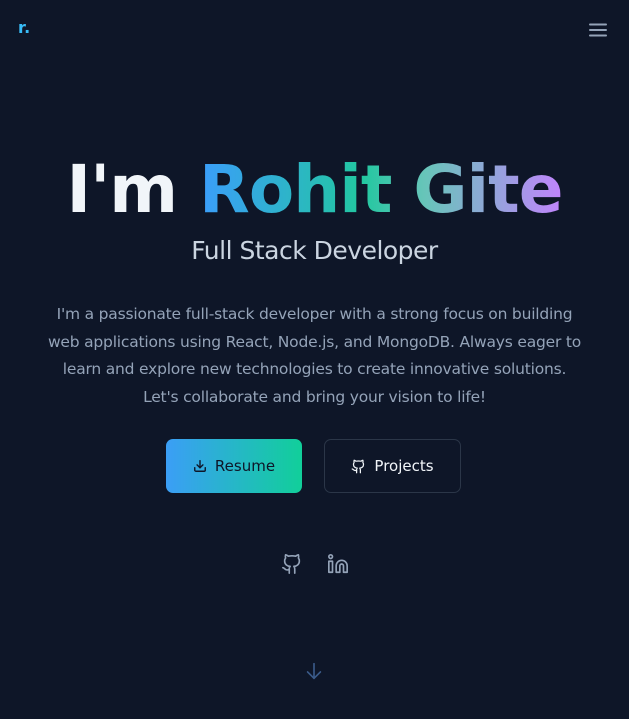 The width and height of the screenshot is (629, 719). Describe the element at coordinates (314, 564) in the screenshot. I see `social-links` at that location.